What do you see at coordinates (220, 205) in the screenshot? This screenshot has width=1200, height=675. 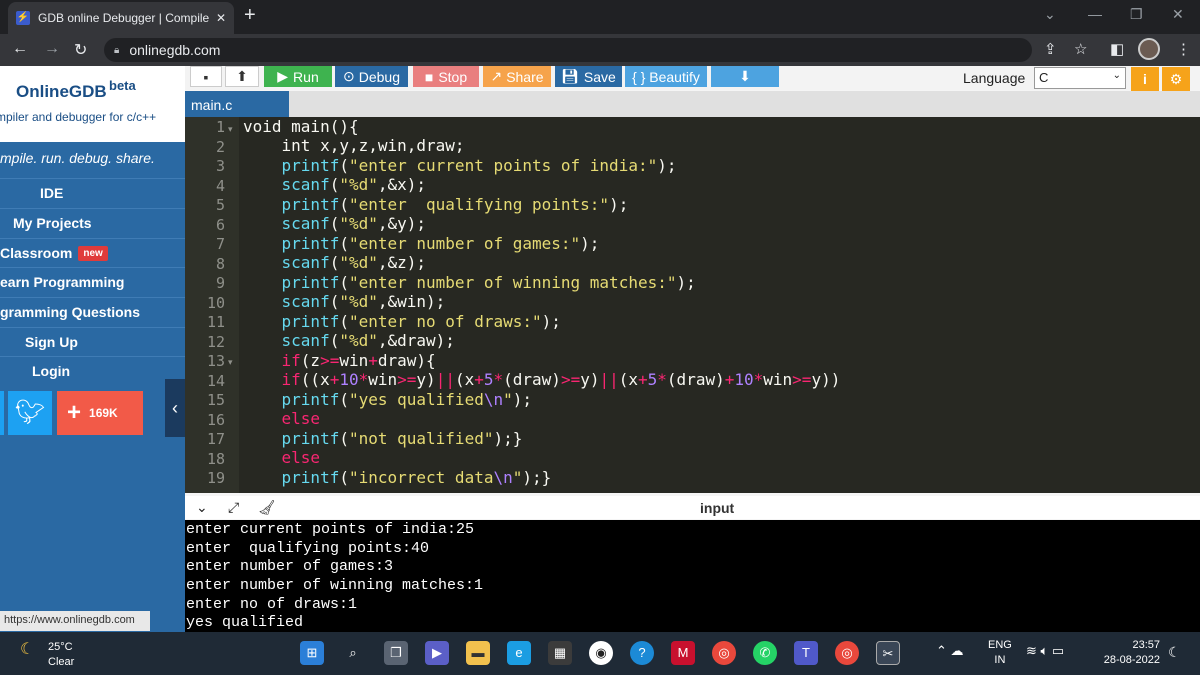 I see `line-number: 5` at bounding box center [220, 205].